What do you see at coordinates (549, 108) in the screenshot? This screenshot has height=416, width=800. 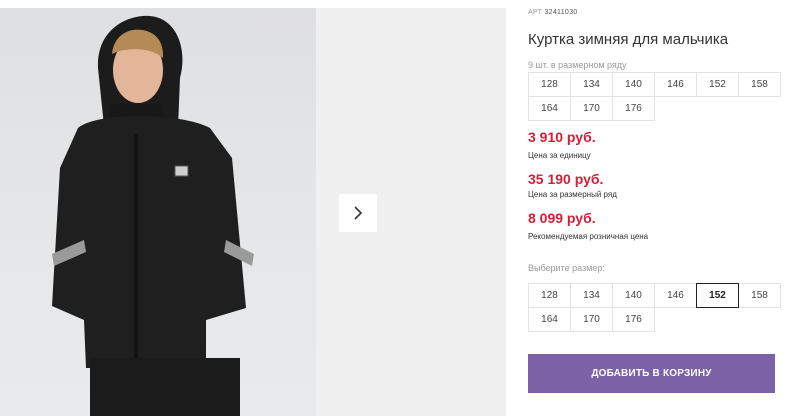 I see `pack-size: 164` at bounding box center [549, 108].